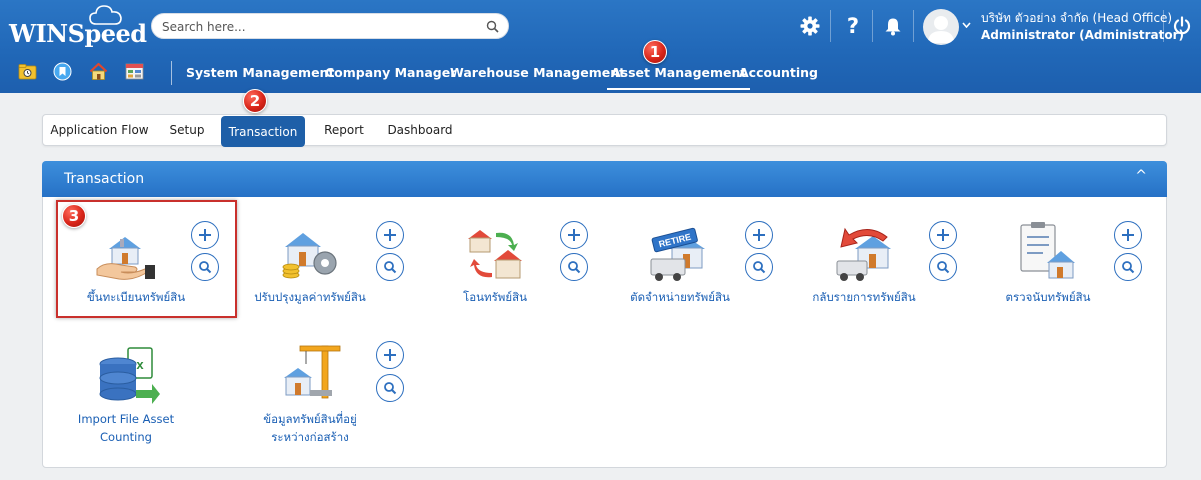 The height and width of the screenshot is (480, 1201). What do you see at coordinates (99, 130) in the screenshot?
I see `tab-application-flow: Application Flow` at bounding box center [99, 130].